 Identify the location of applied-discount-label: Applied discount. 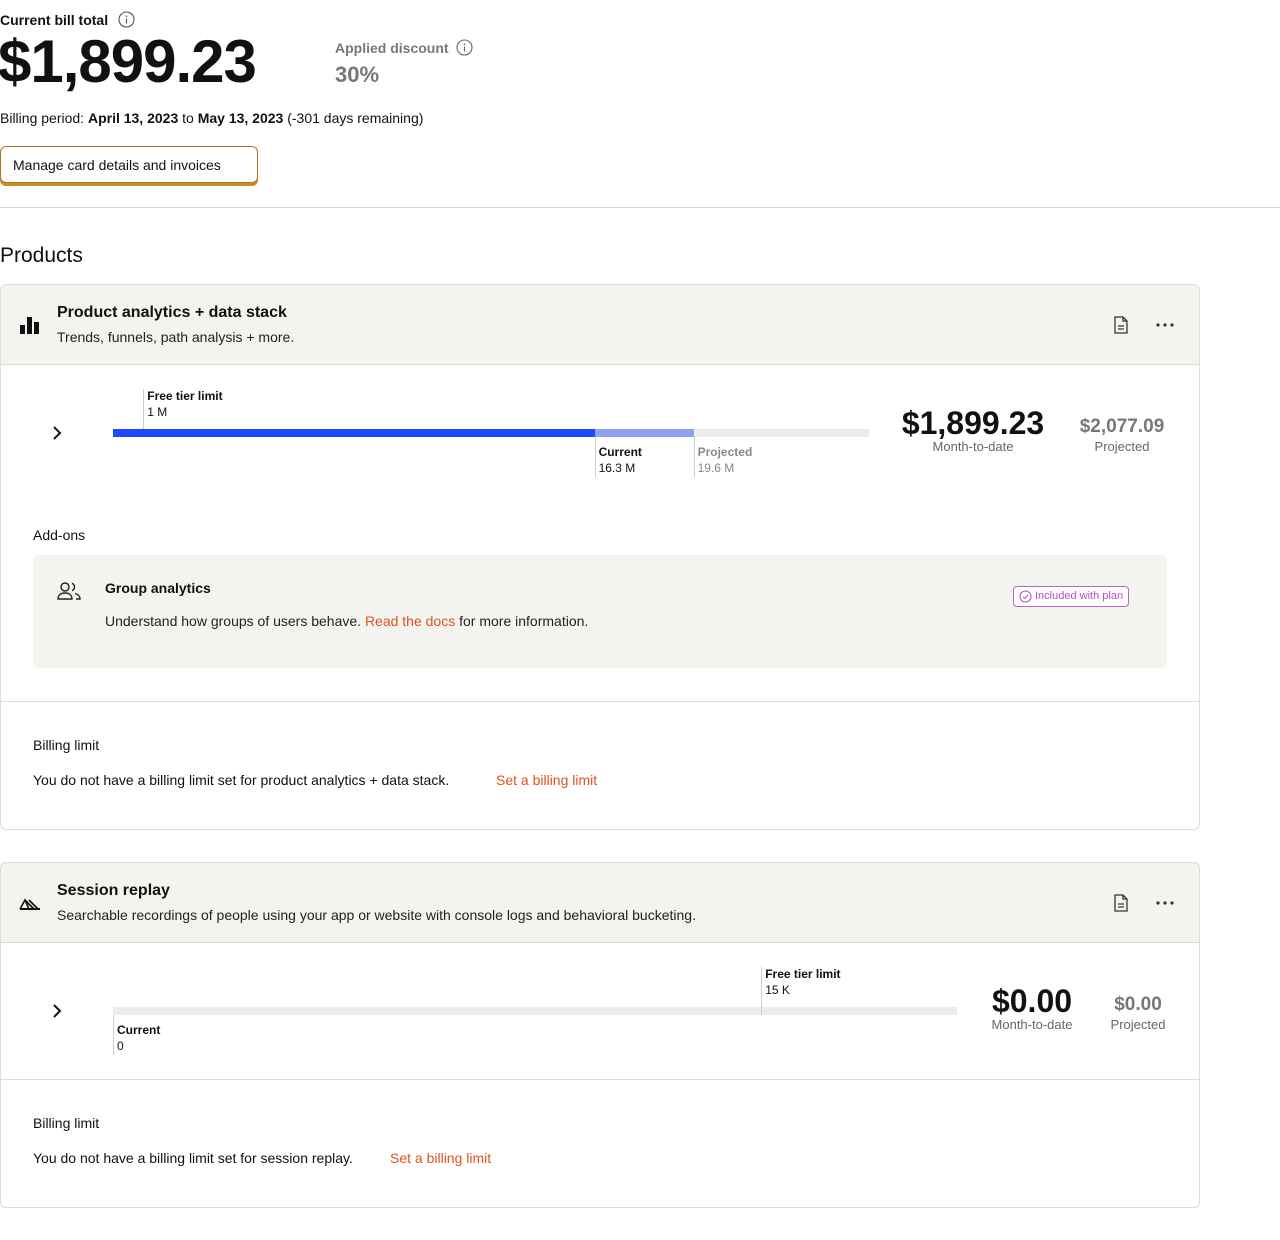
(392, 48).